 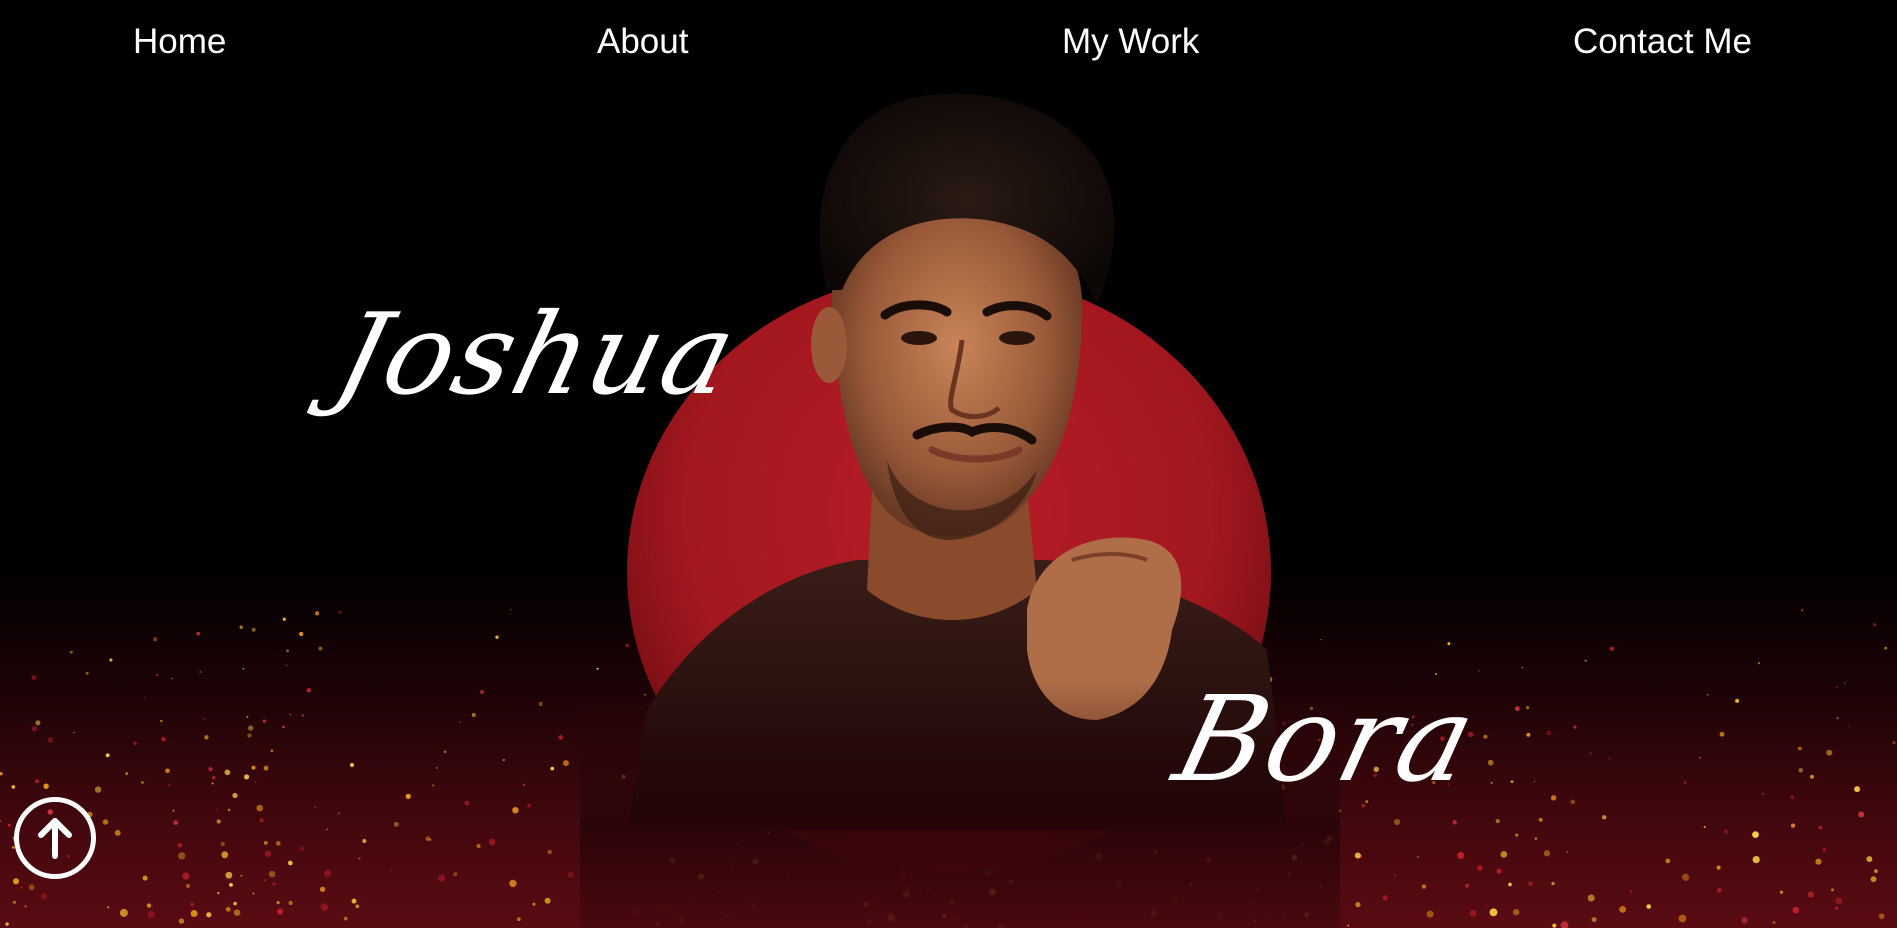 I want to click on hero-first-name: Joshua, so click(x=536, y=355).